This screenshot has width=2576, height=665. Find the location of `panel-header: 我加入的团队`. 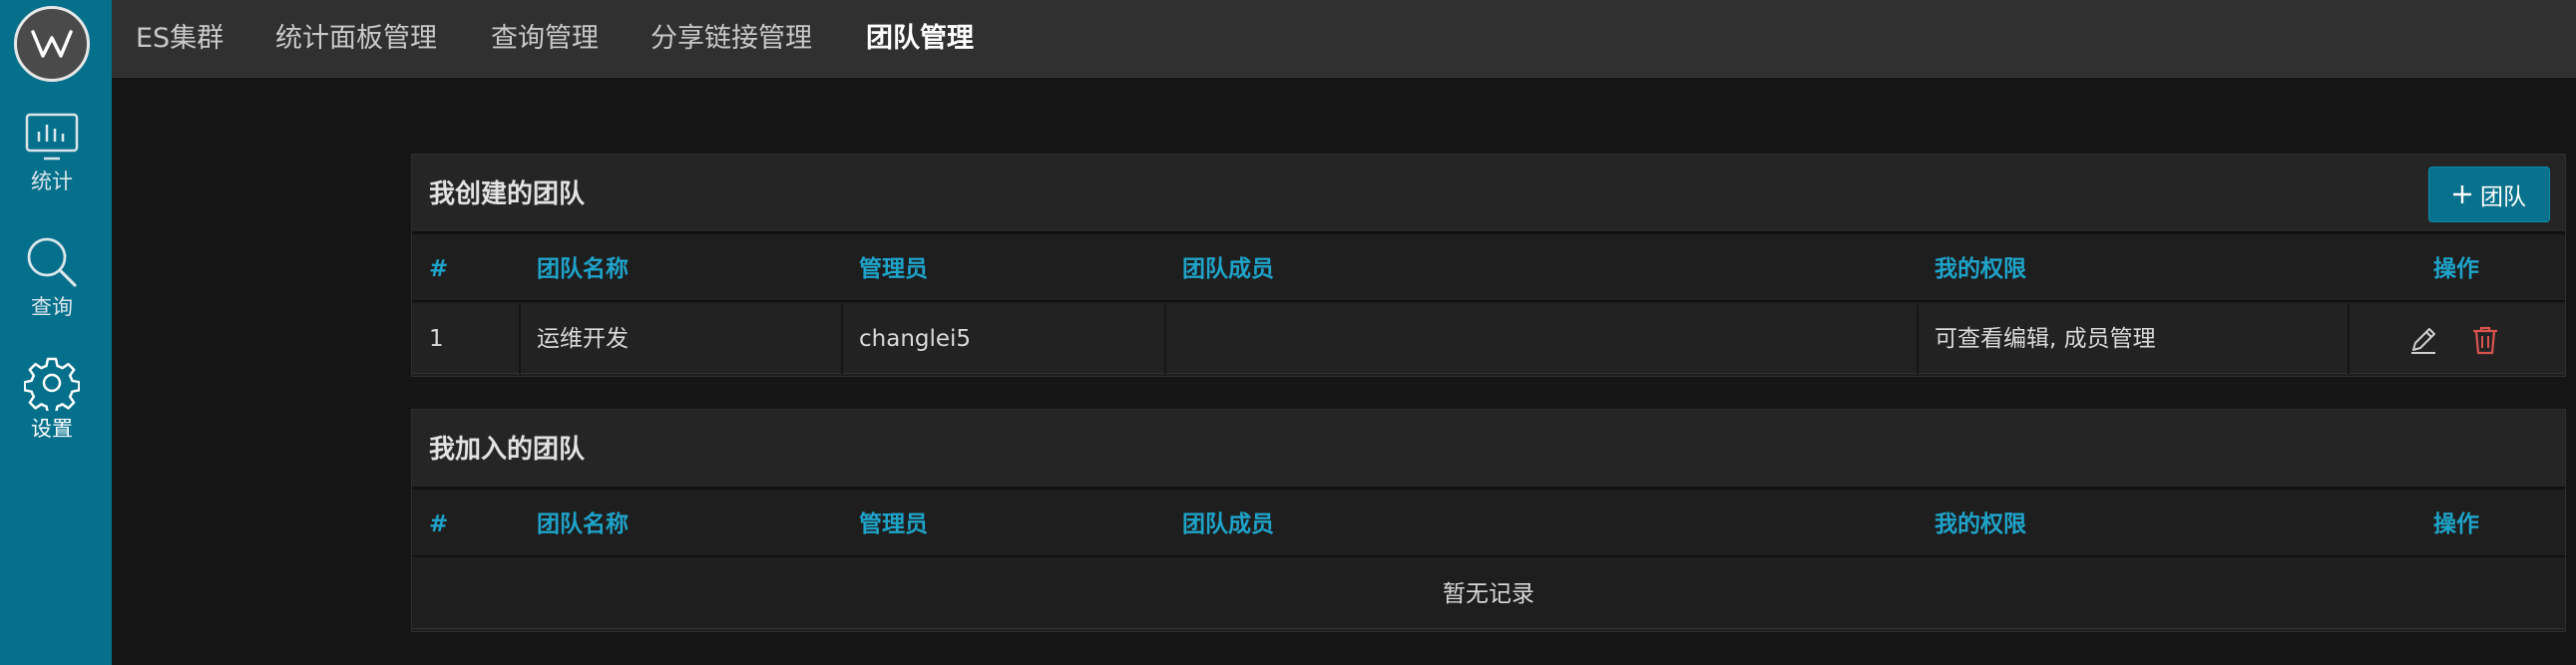

panel-header: 我加入的团队 is located at coordinates (1488, 450).